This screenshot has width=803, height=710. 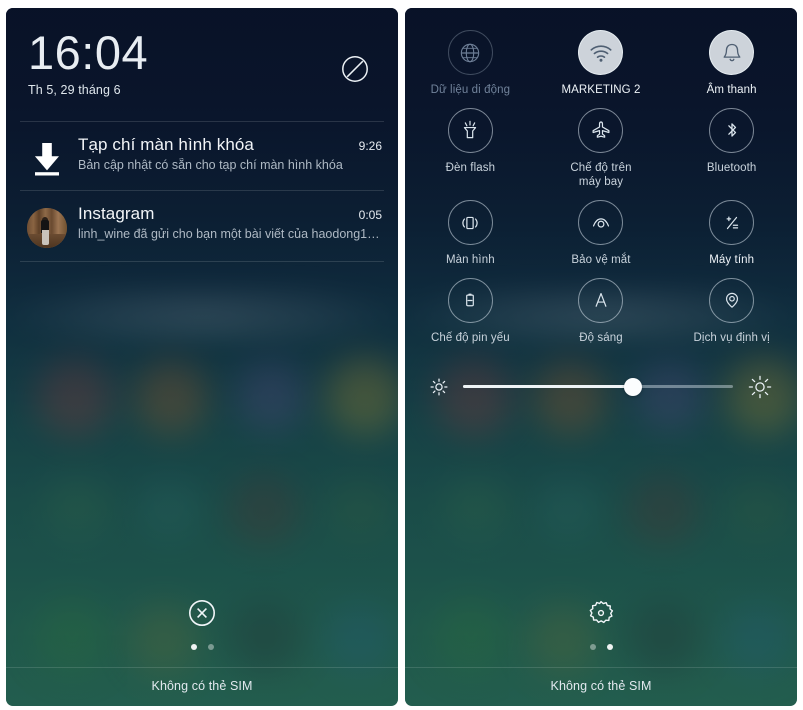 I want to click on download-icon, so click(x=47, y=158).